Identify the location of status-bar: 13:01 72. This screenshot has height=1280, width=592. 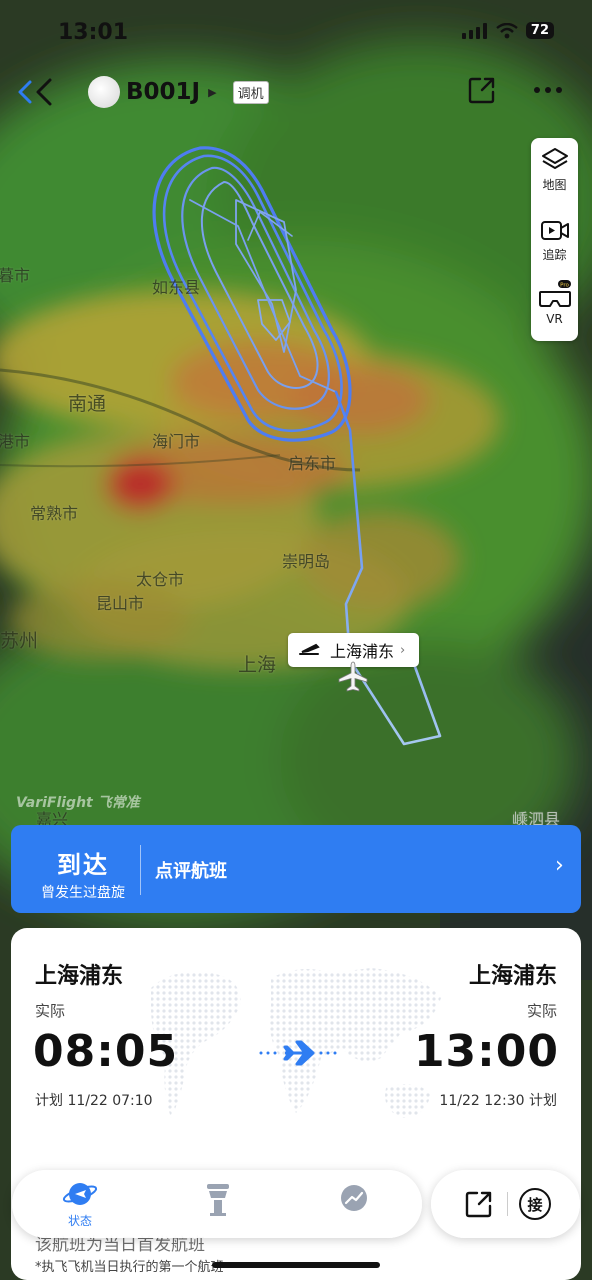
(296, 33).